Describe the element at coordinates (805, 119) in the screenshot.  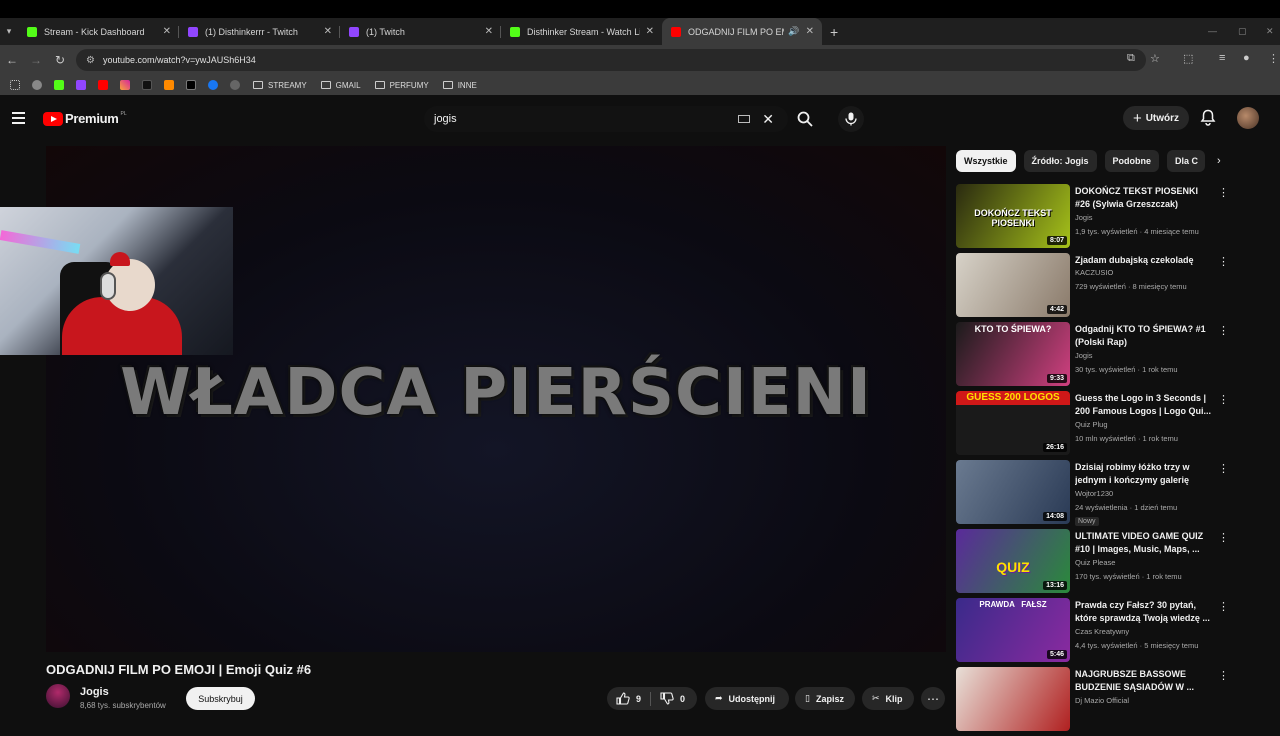
I see `search-button` at that location.